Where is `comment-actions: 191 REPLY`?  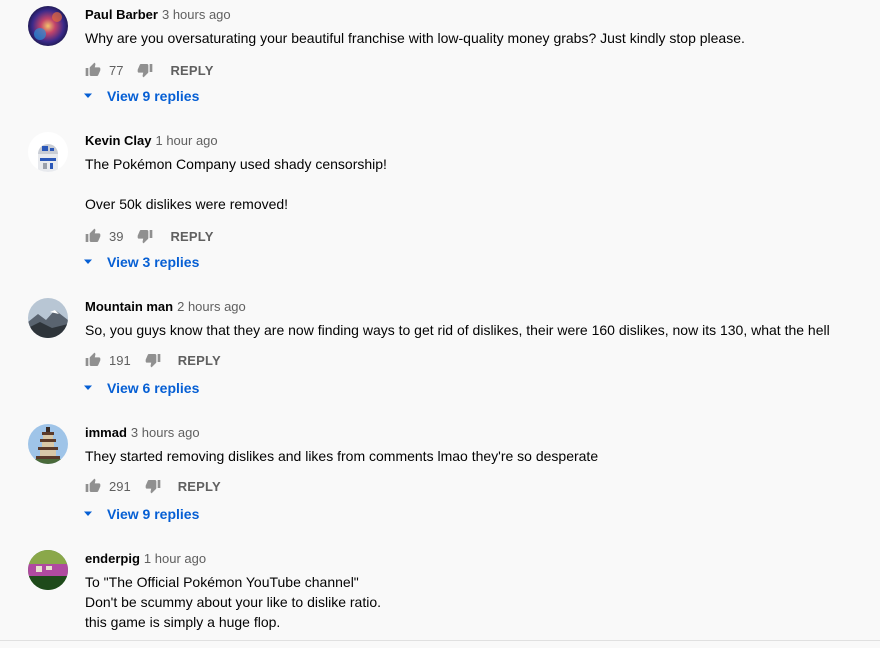
comment-actions: 191 REPLY is located at coordinates (153, 360).